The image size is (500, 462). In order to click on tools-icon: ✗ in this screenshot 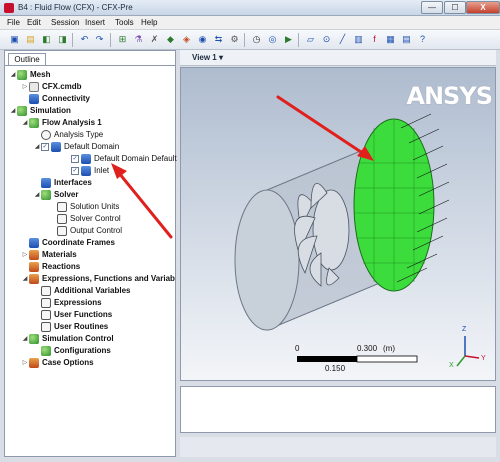, I will do `click(154, 39)`.